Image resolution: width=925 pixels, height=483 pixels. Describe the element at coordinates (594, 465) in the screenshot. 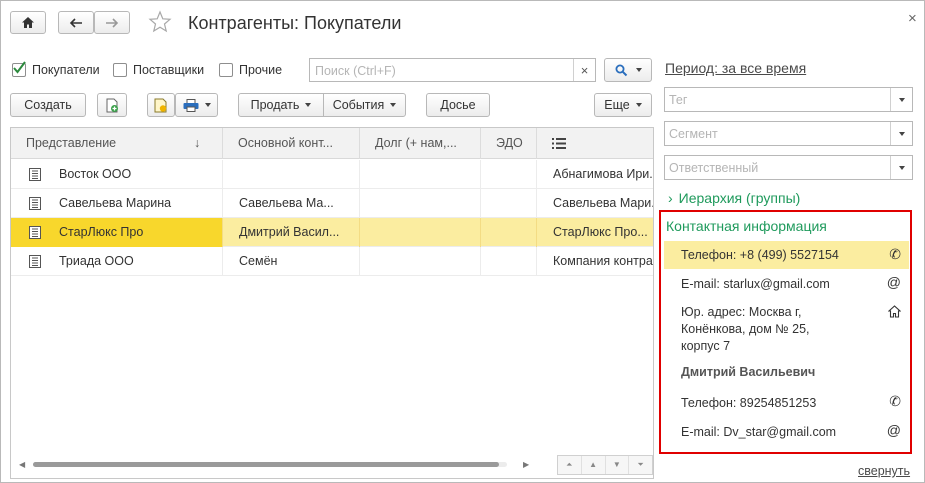

I see `prev-page-icon: ▲` at that location.